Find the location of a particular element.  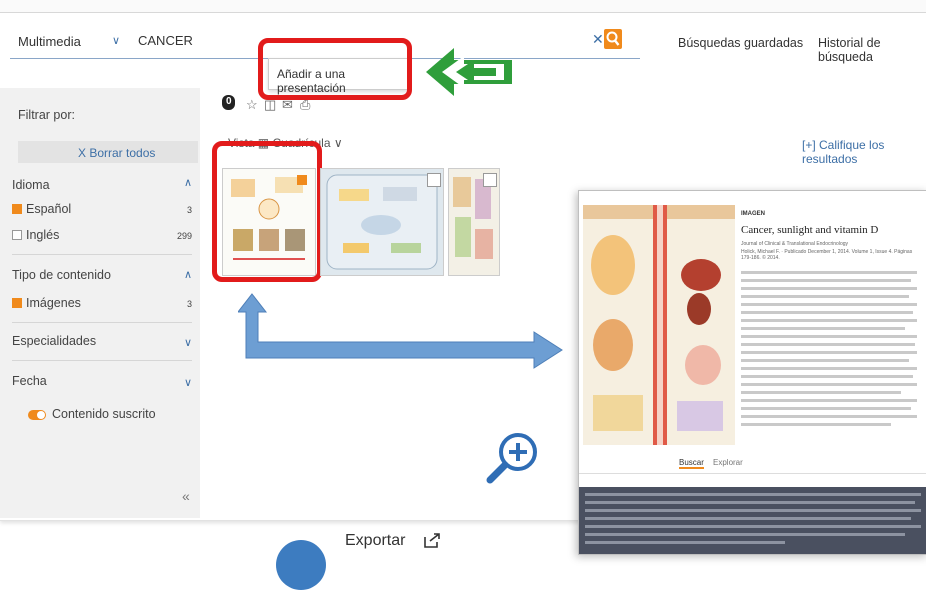

detail-type-label: IMAGEN is located at coordinates (753, 214).